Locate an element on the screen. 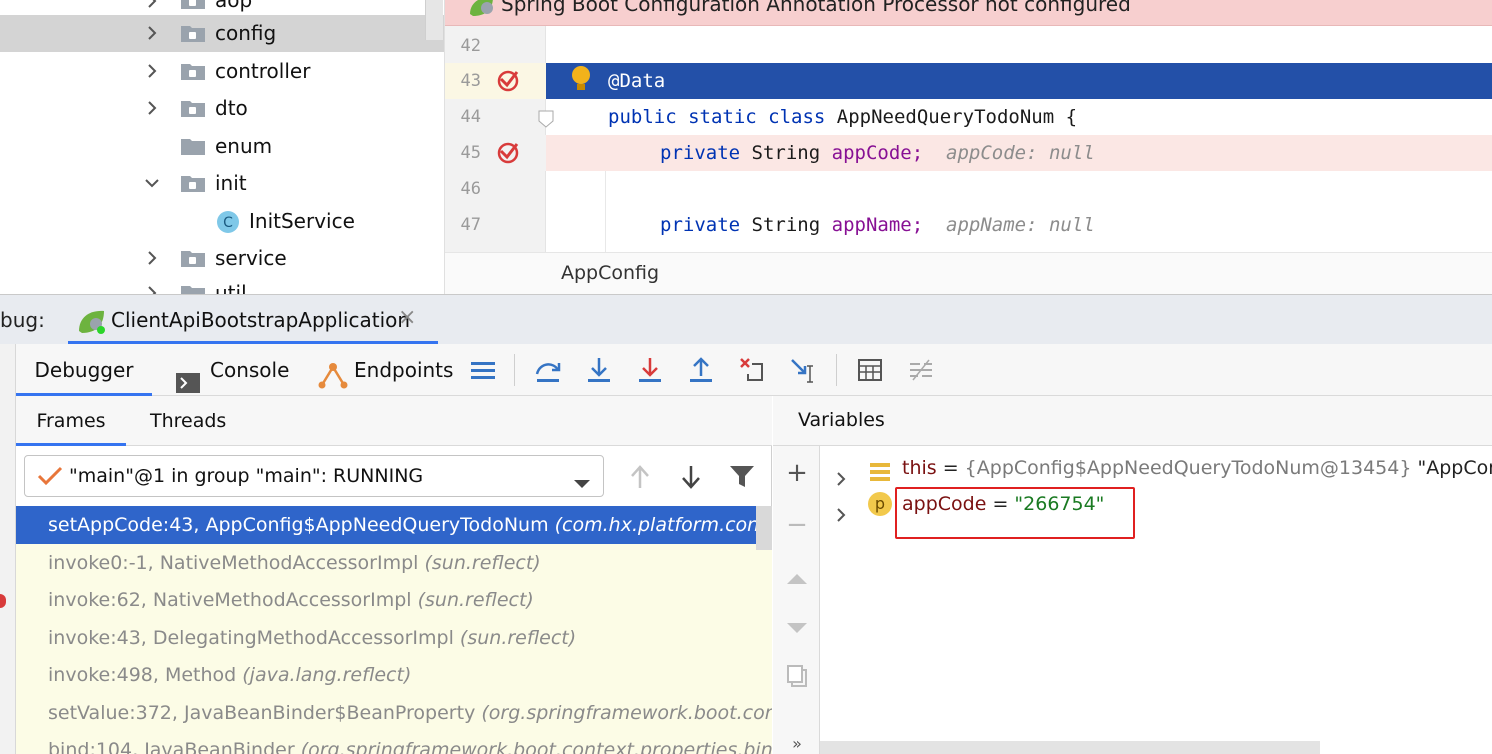  drop-frame-icon is located at coordinates (752, 370).